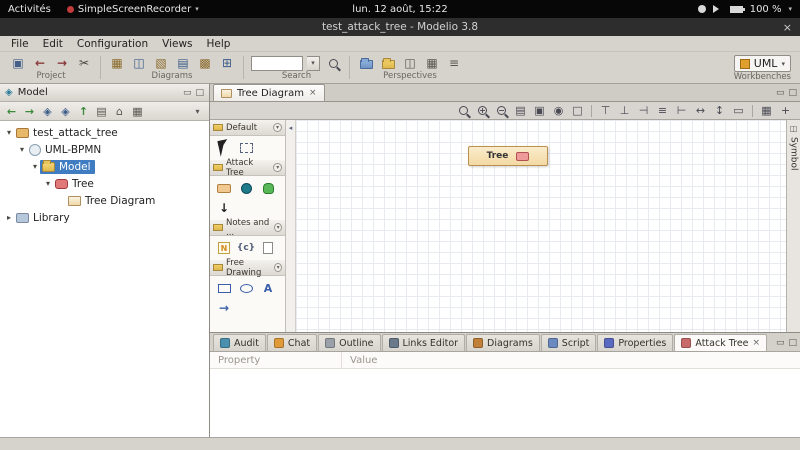  I want to click on create-matrix-button: ⊞, so click(227, 63).